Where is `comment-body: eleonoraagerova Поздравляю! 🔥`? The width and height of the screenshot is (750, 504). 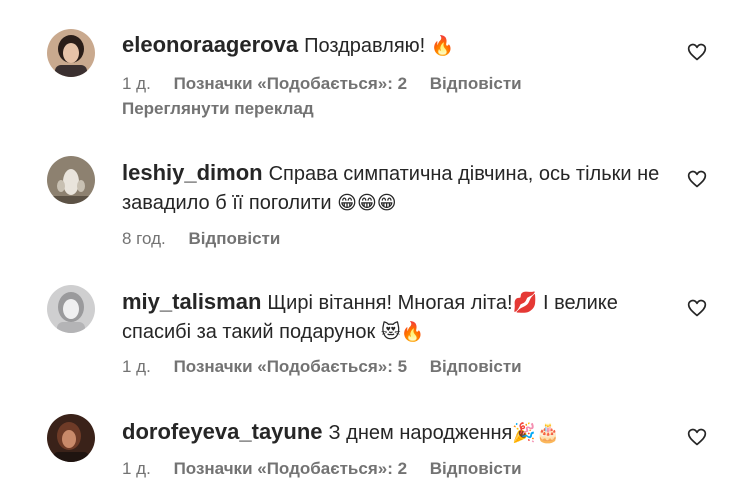
comment-body: eleonoraagerova Поздравляю! 🔥 is located at coordinates (399, 45).